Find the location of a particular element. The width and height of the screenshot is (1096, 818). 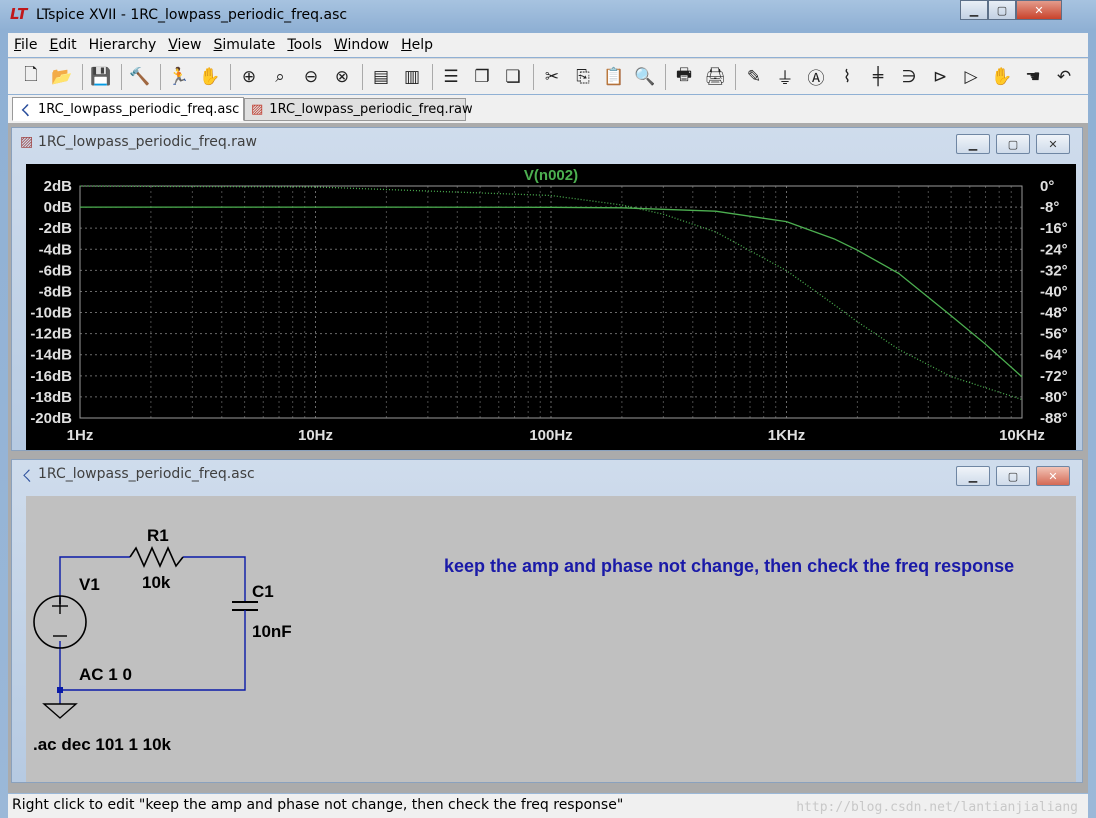

ac-directive: .ac dec 101 1 10k is located at coordinates (102, 744).